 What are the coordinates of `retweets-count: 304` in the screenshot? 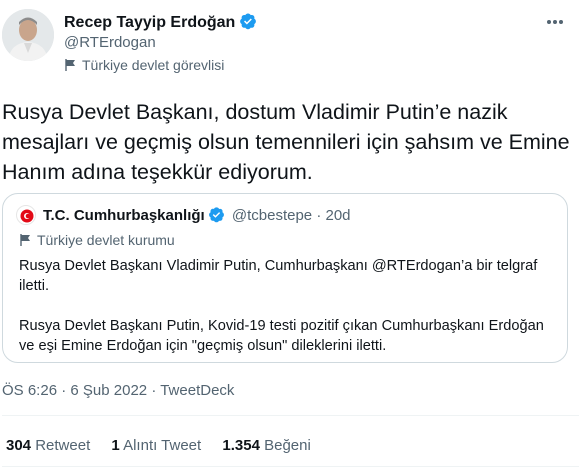 It's located at (19, 445).